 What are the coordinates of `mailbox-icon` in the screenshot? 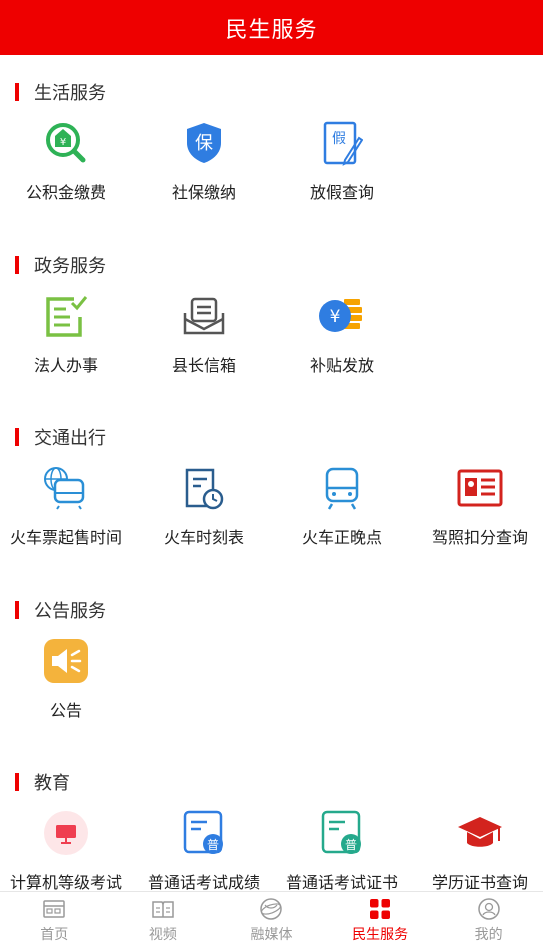 It's located at (204, 316).